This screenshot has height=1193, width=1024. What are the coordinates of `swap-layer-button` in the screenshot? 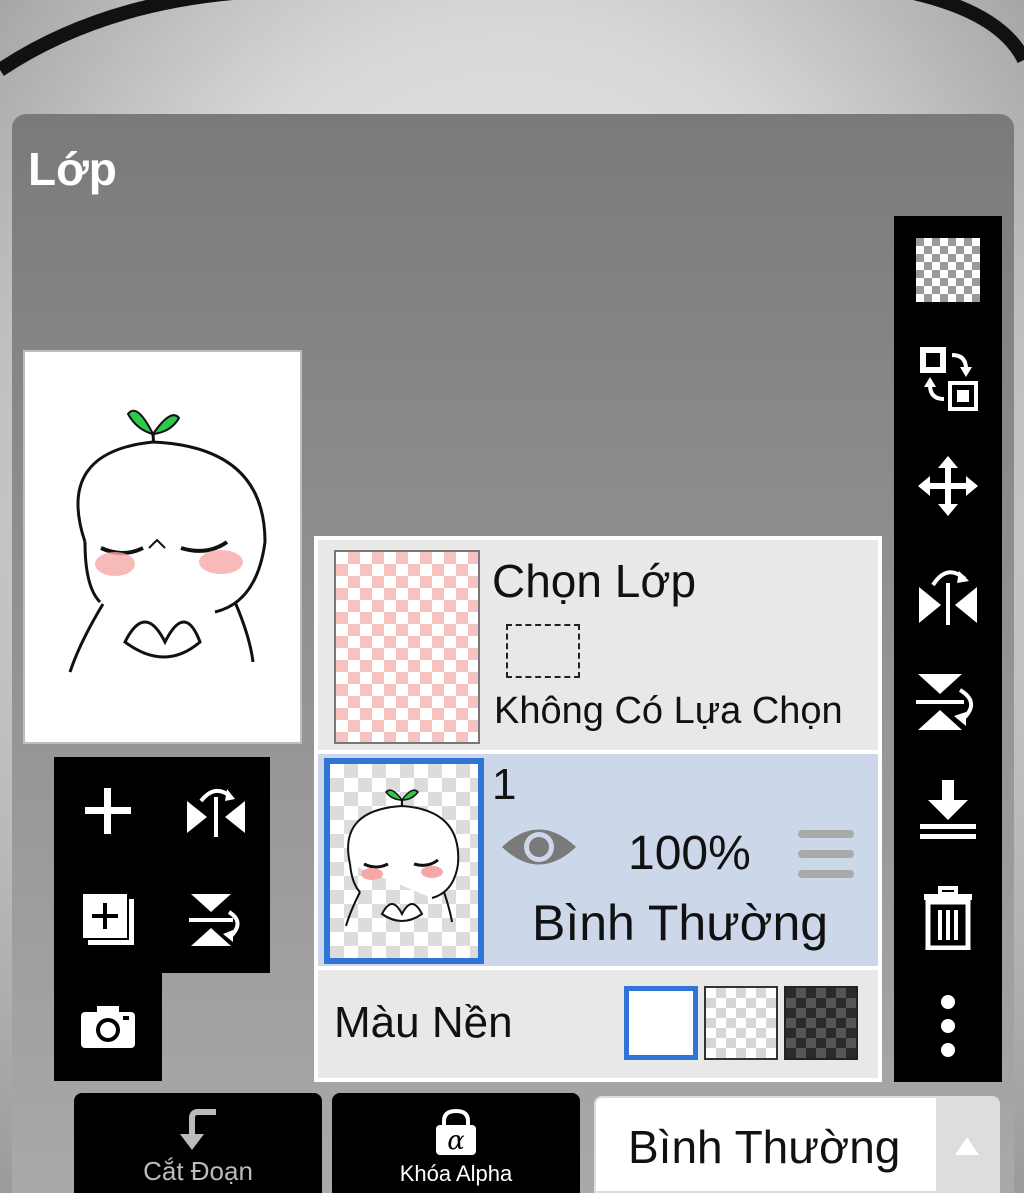 It's located at (948, 378).